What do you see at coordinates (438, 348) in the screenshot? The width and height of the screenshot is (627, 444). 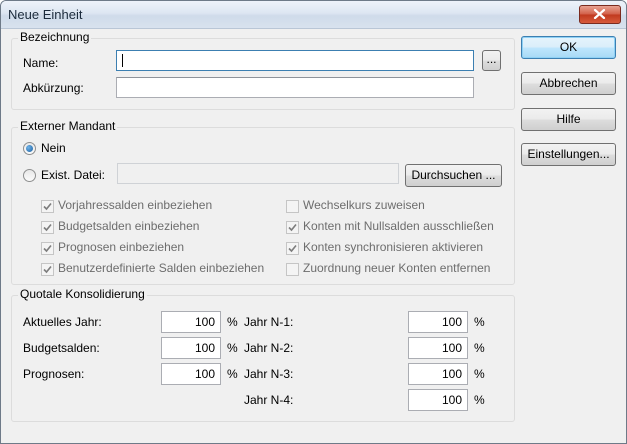 I see `quota-right-1-input: 100` at bounding box center [438, 348].